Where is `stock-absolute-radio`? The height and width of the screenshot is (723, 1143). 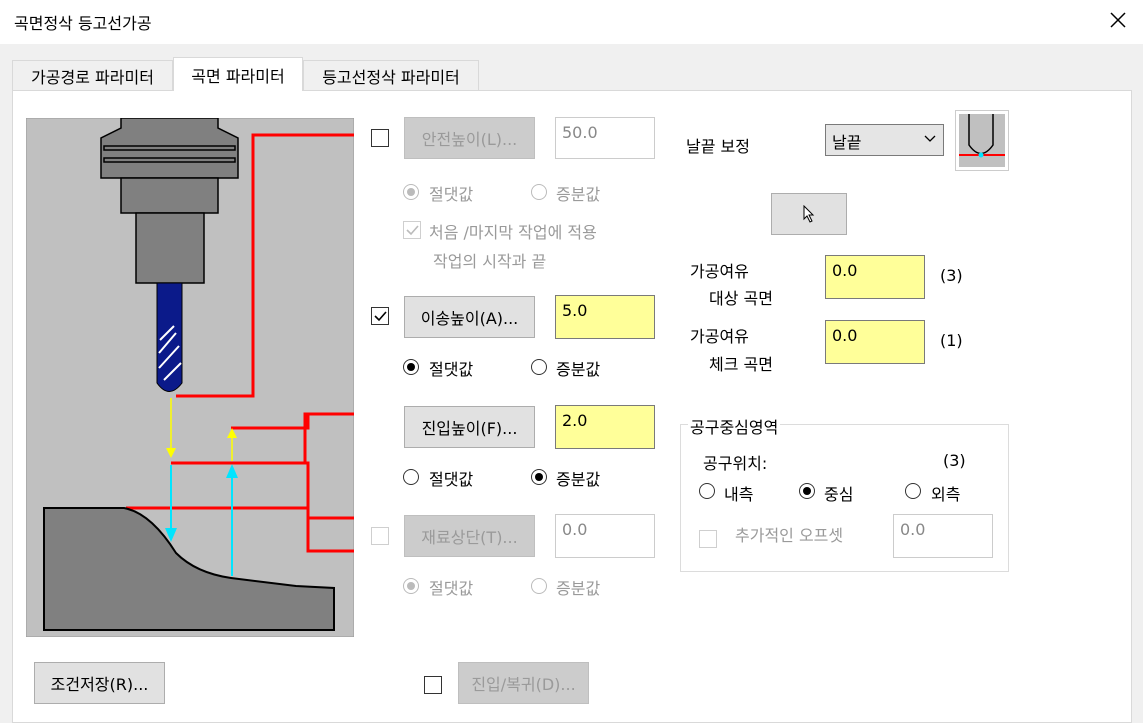
stock-absolute-radio is located at coordinates (411, 586).